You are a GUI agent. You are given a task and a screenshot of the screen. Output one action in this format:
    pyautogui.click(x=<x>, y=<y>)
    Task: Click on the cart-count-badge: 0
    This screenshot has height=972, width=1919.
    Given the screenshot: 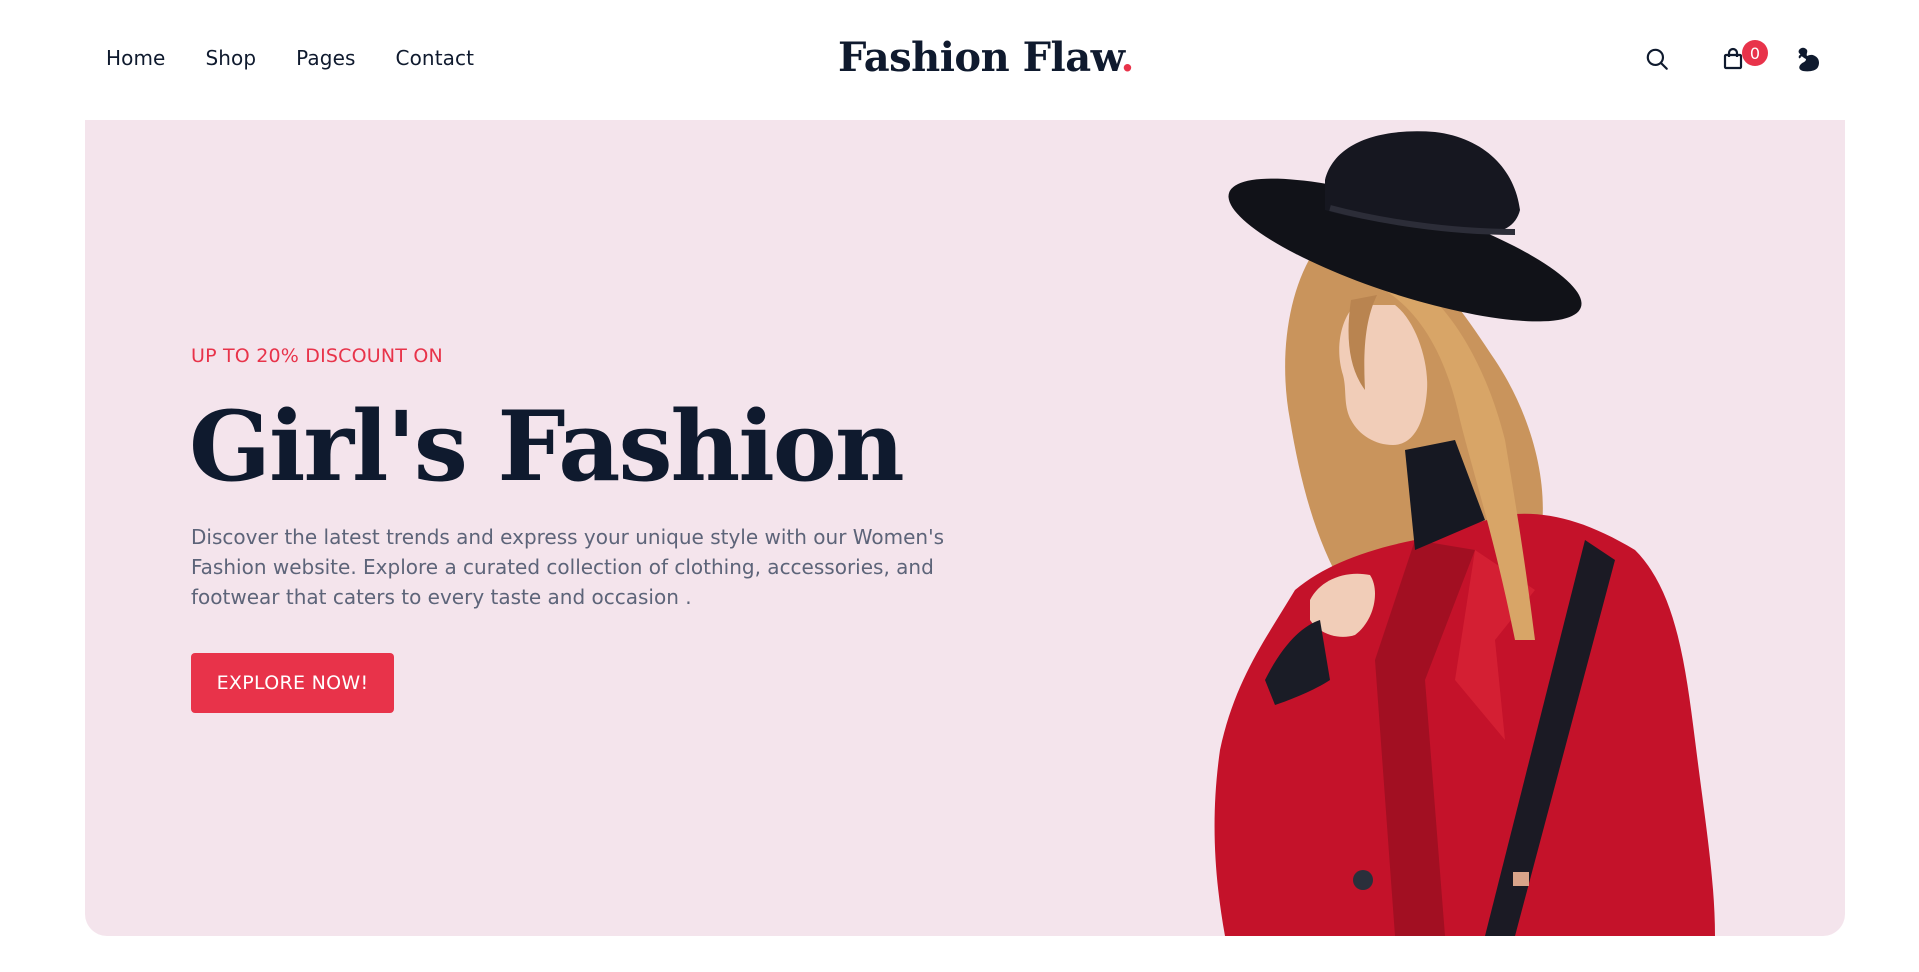 What is the action you would take?
    pyautogui.click(x=1755, y=53)
    